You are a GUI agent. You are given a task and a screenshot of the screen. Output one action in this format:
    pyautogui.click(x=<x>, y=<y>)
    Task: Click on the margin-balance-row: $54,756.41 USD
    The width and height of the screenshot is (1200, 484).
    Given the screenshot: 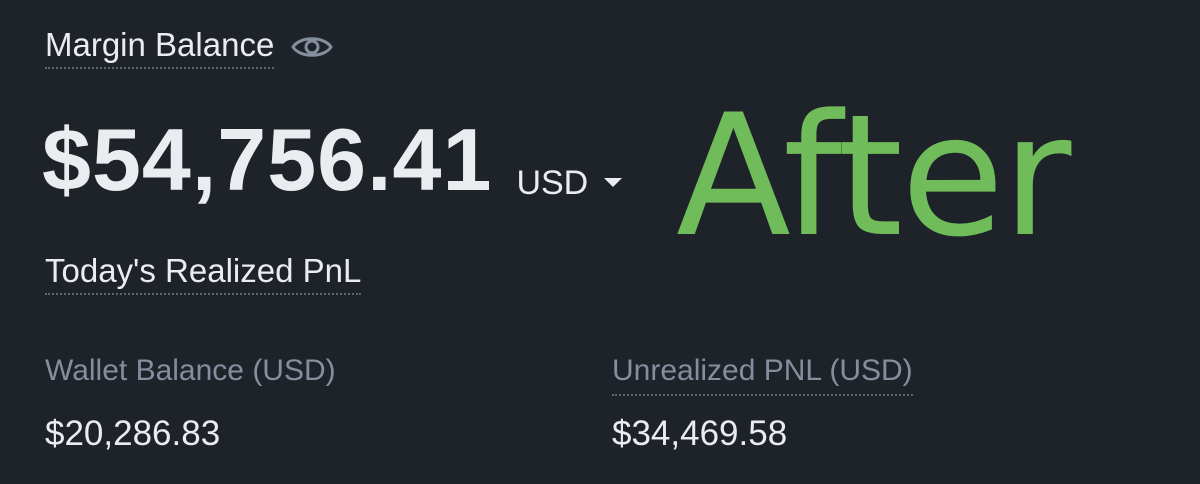 What is the action you would take?
    pyautogui.click(x=333, y=160)
    